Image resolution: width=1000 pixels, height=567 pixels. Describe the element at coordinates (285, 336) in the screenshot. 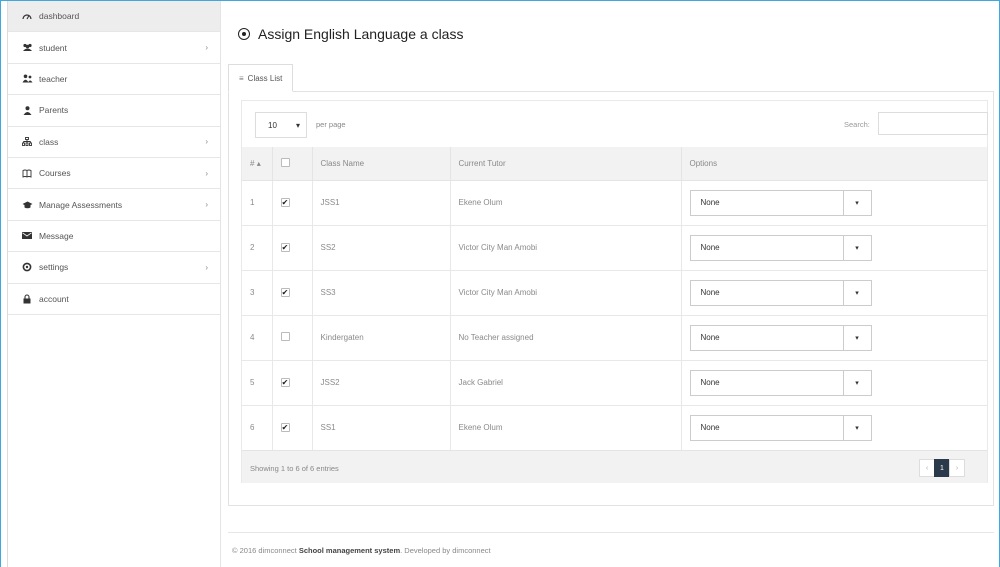

I see `row-checkbox` at that location.